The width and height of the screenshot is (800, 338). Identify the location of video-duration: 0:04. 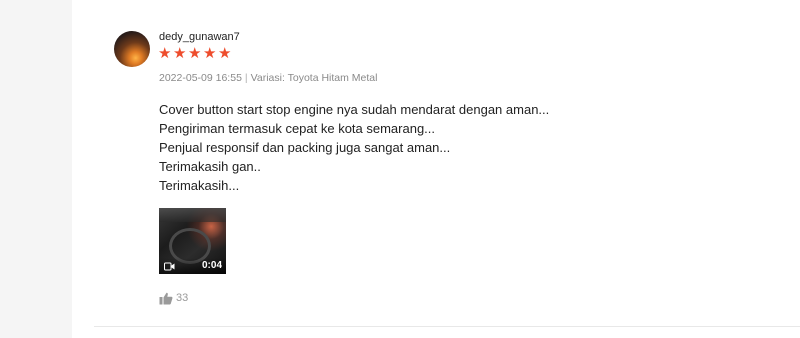
(211, 265).